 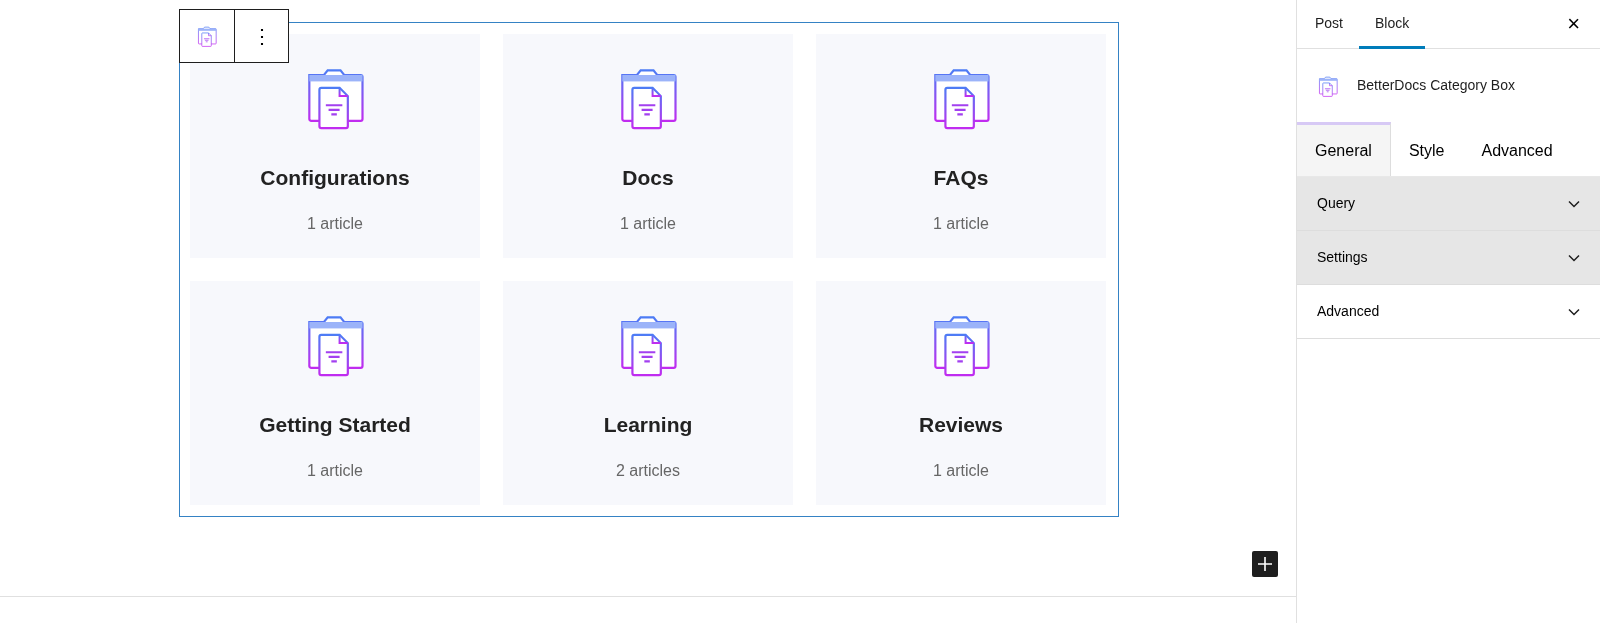 I want to click on category-title: Learning, so click(x=648, y=425).